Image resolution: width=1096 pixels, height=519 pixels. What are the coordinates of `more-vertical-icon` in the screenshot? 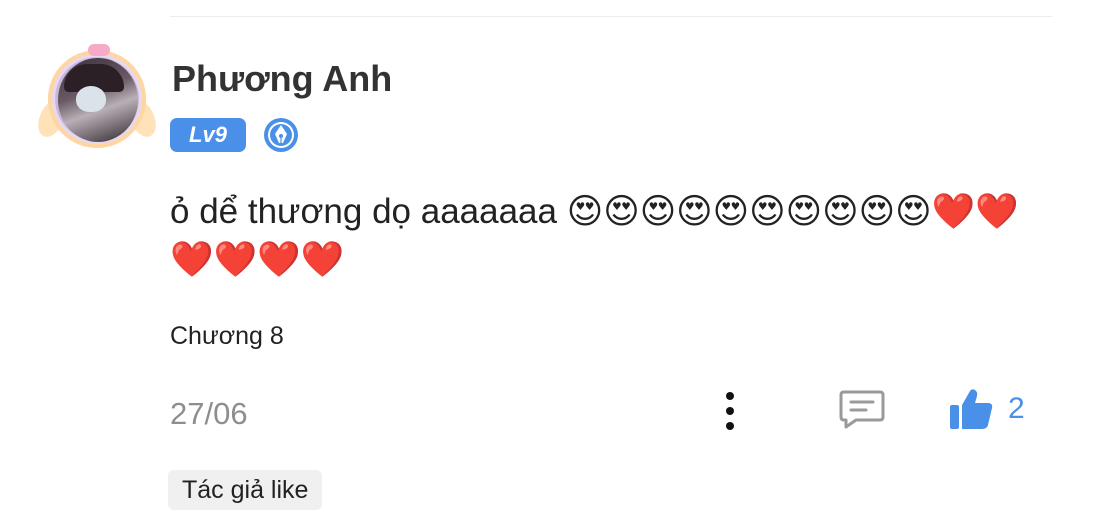 It's located at (730, 411).